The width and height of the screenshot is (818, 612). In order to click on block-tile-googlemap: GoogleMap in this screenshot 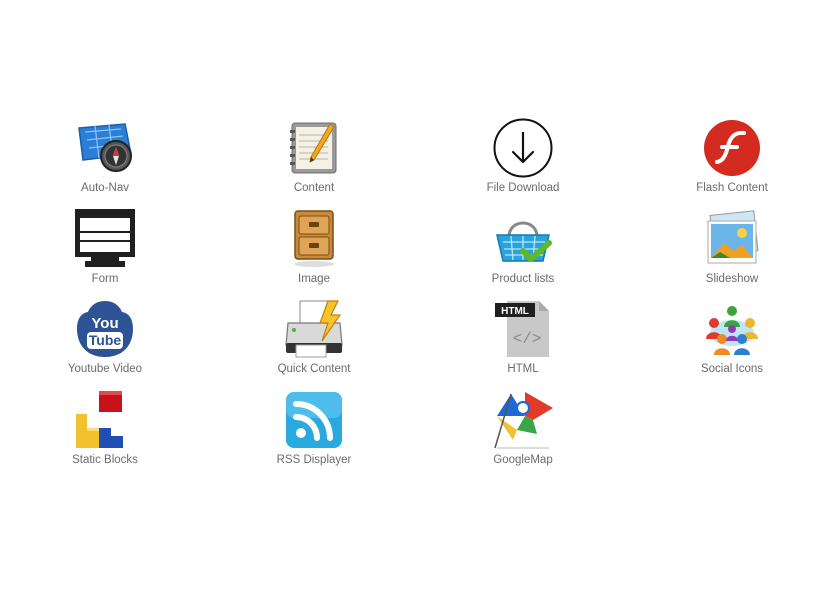, I will do `click(523, 424)`.